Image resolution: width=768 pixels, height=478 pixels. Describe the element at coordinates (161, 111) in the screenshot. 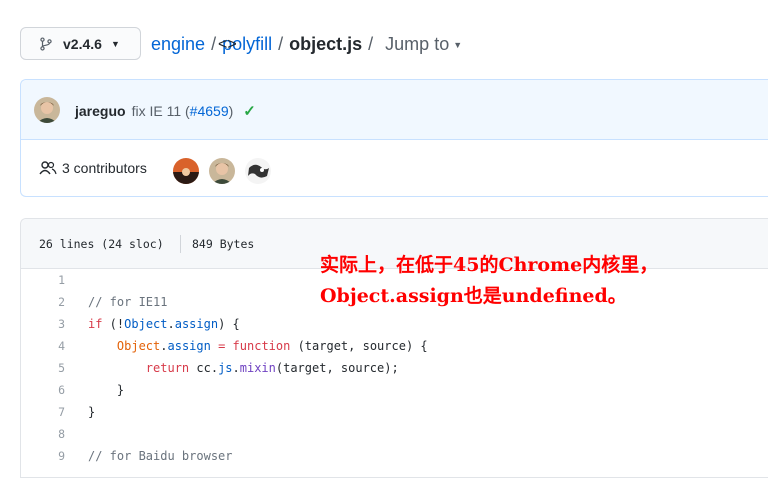

I see `commit-message: fix IE 11 (` at that location.